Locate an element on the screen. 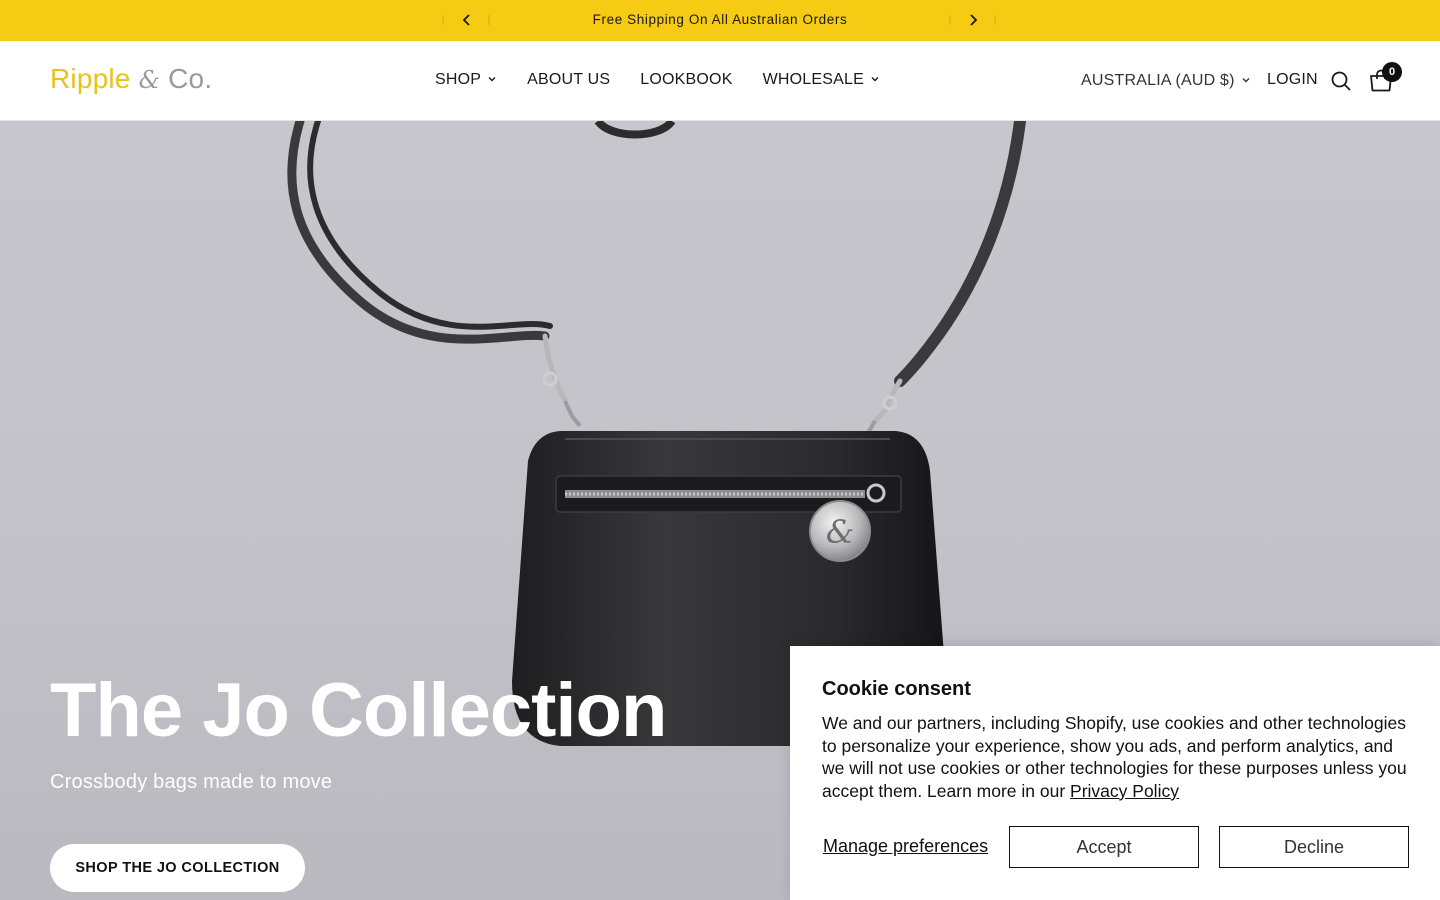 Image resolution: width=1440 pixels, height=900 pixels. nav-item-label: WHOLESALE is located at coordinates (813, 79).